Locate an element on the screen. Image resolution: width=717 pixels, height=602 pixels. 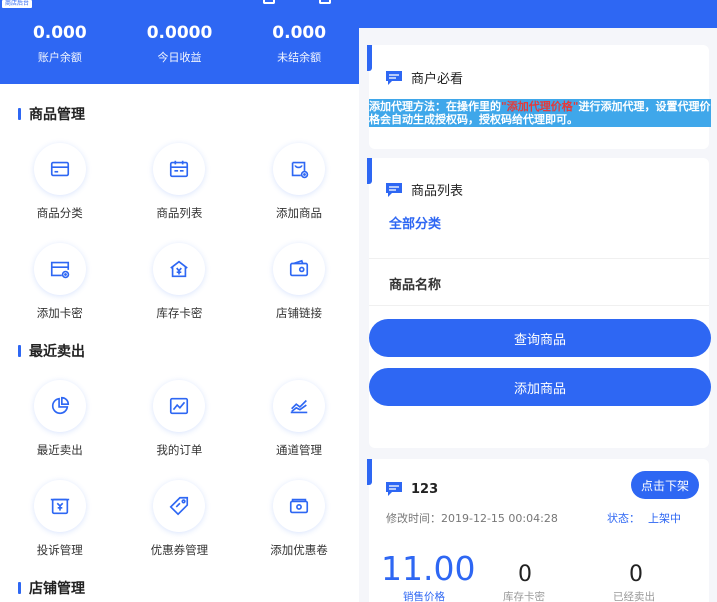
card-plus-icon is located at coordinates (59, 269).